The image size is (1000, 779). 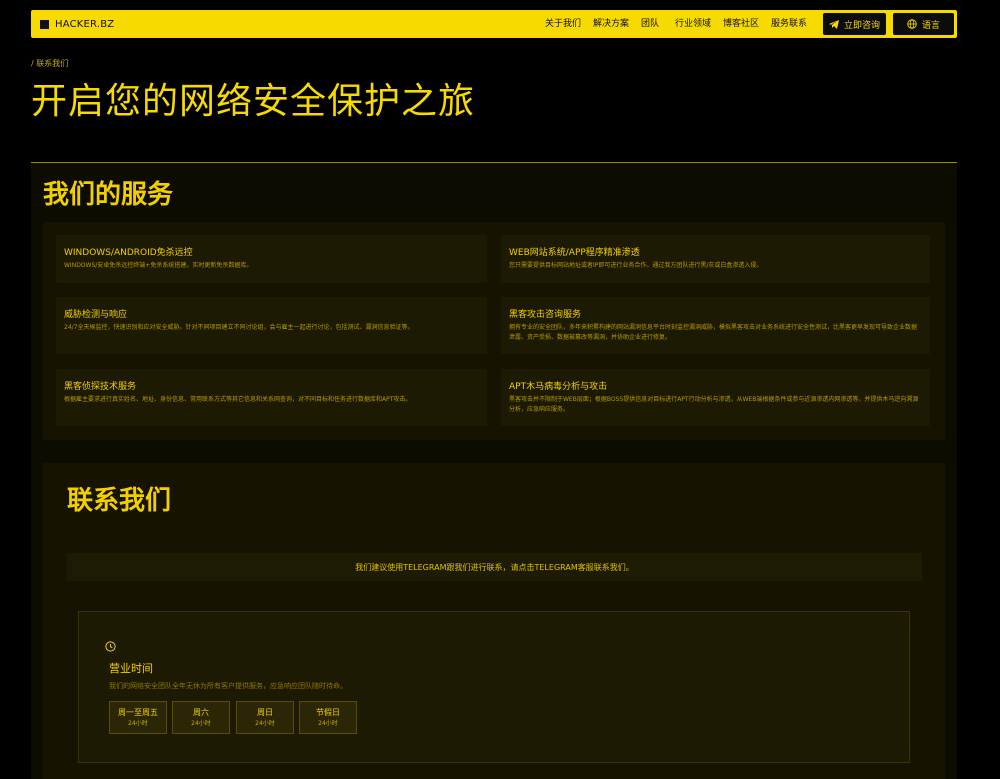 I want to click on hours-slot-holidays: 节假日 24小时, so click(x=328, y=717).